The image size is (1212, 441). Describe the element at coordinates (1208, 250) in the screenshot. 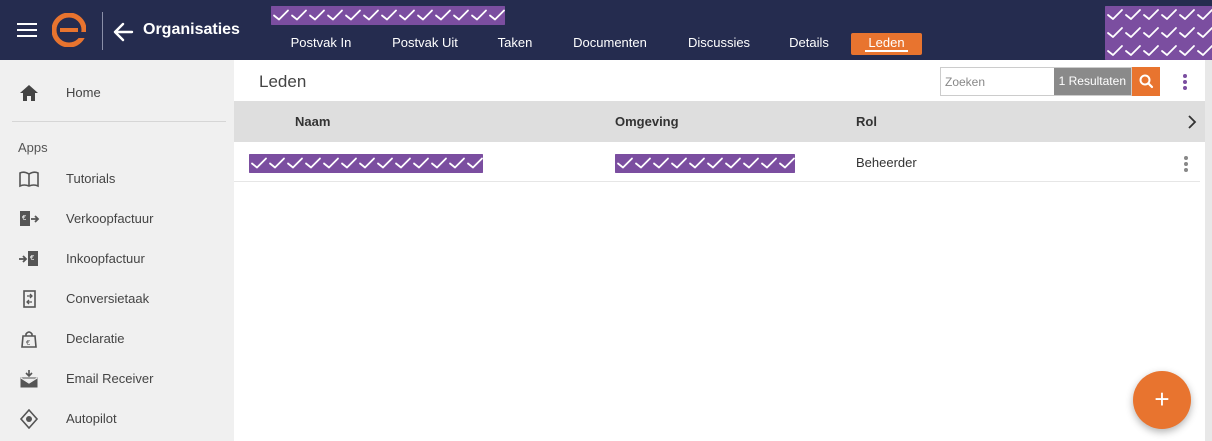

I see `scrollbar` at that location.